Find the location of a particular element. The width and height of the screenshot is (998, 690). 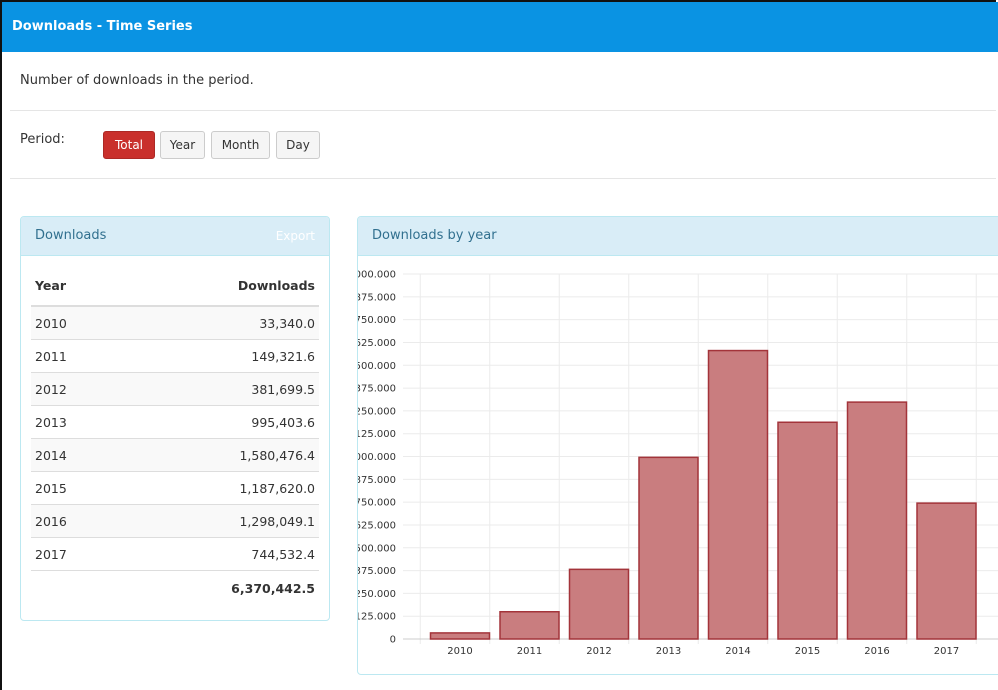

table-row: 2011 149,321.6 is located at coordinates (175, 356).